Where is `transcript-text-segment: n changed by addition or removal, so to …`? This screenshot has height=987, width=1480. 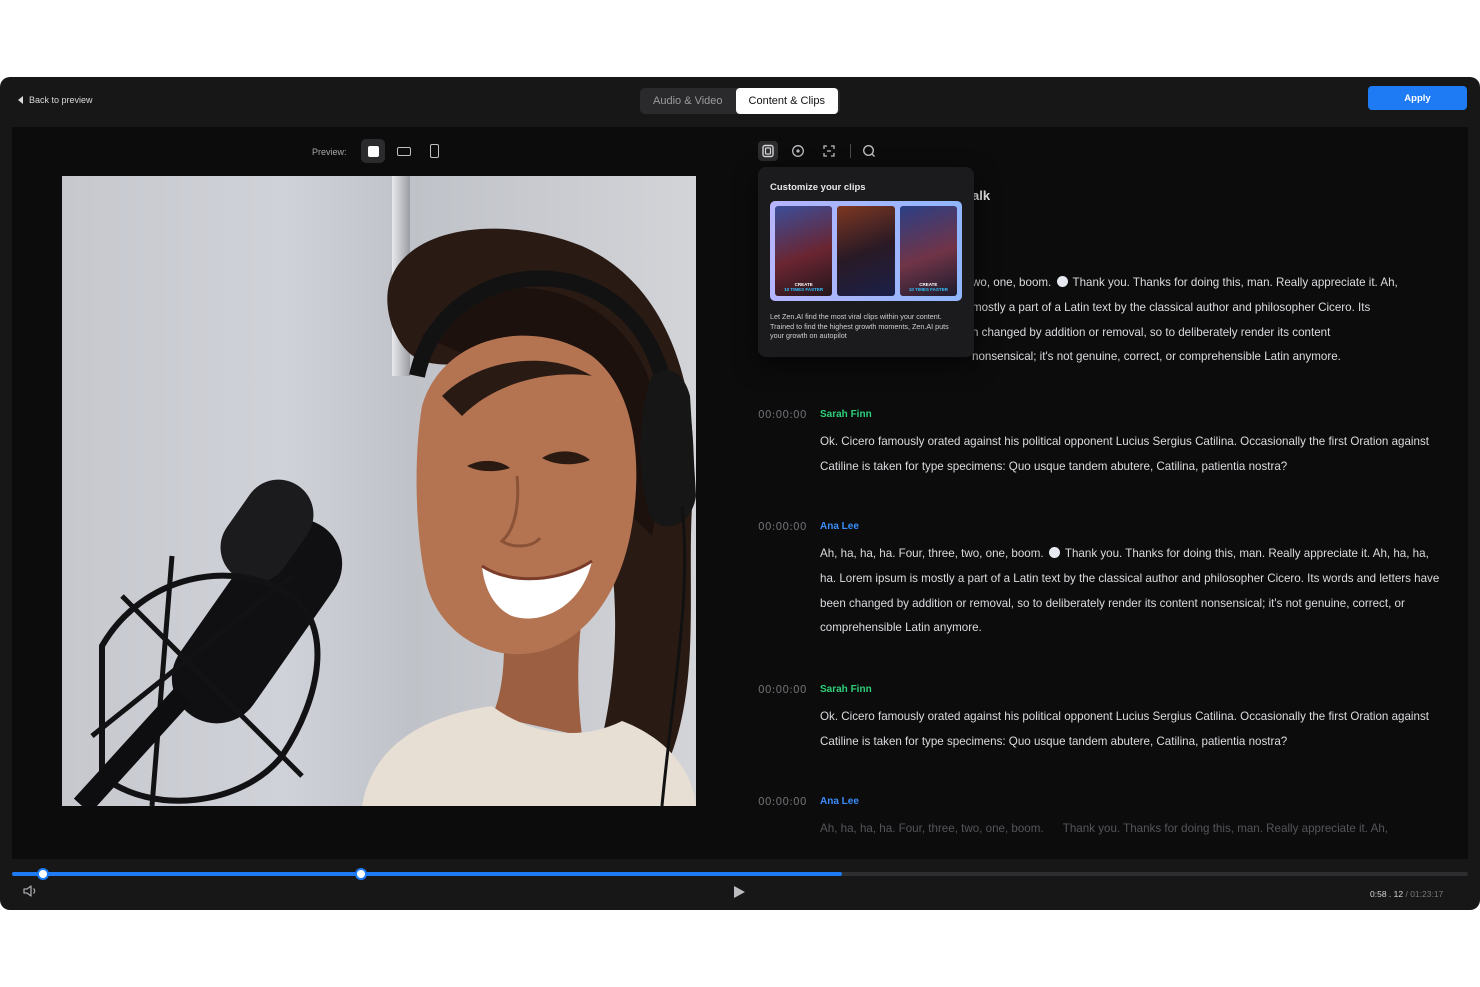
transcript-text-segment: n changed by addition or removal, so to … is located at coordinates (1151, 332).